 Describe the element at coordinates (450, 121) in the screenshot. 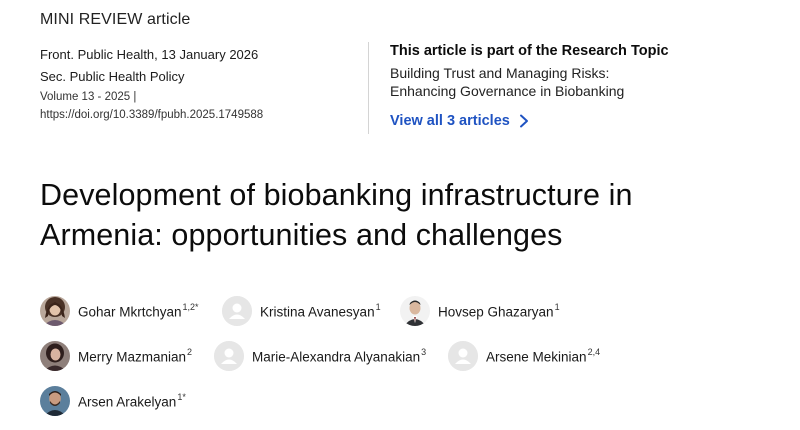

I see `view-all-articles-label: View all 3 articles` at that location.